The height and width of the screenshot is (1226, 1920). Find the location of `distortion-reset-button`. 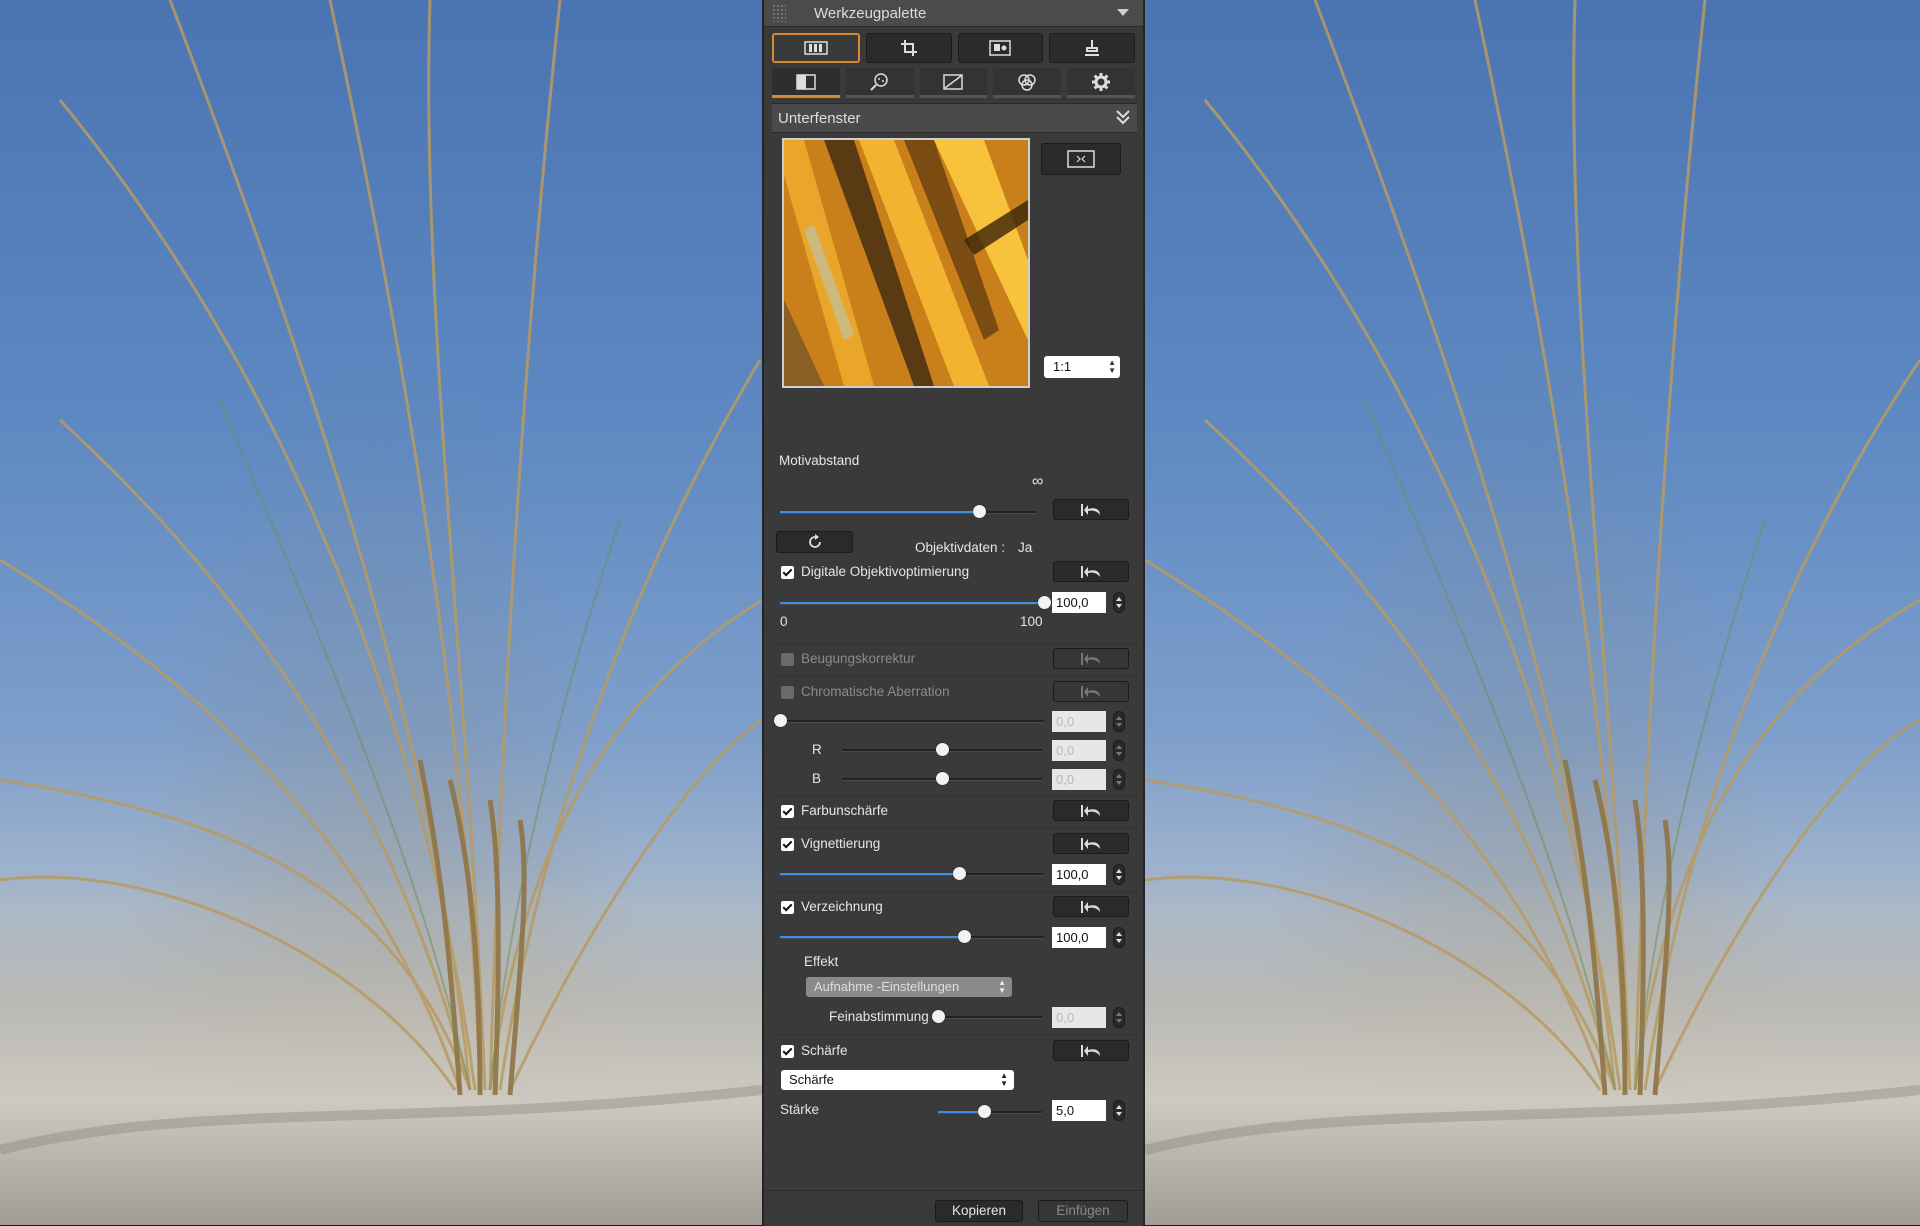

distortion-reset-button is located at coordinates (1091, 906).